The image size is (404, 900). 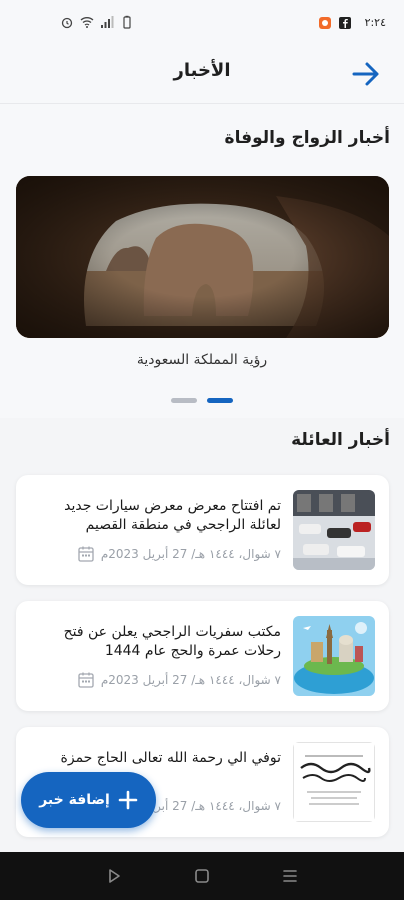 What do you see at coordinates (107, 22) in the screenshot?
I see `signal-icon` at bounding box center [107, 22].